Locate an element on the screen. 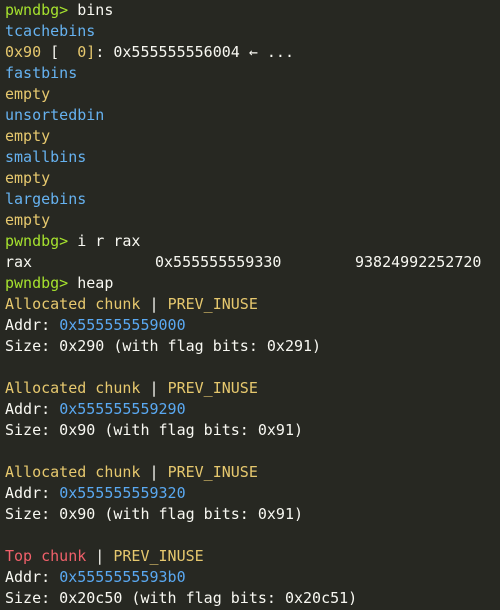 This screenshot has height=610, width=500. command-line: pwndbg> i r rax is located at coordinates (252, 241).